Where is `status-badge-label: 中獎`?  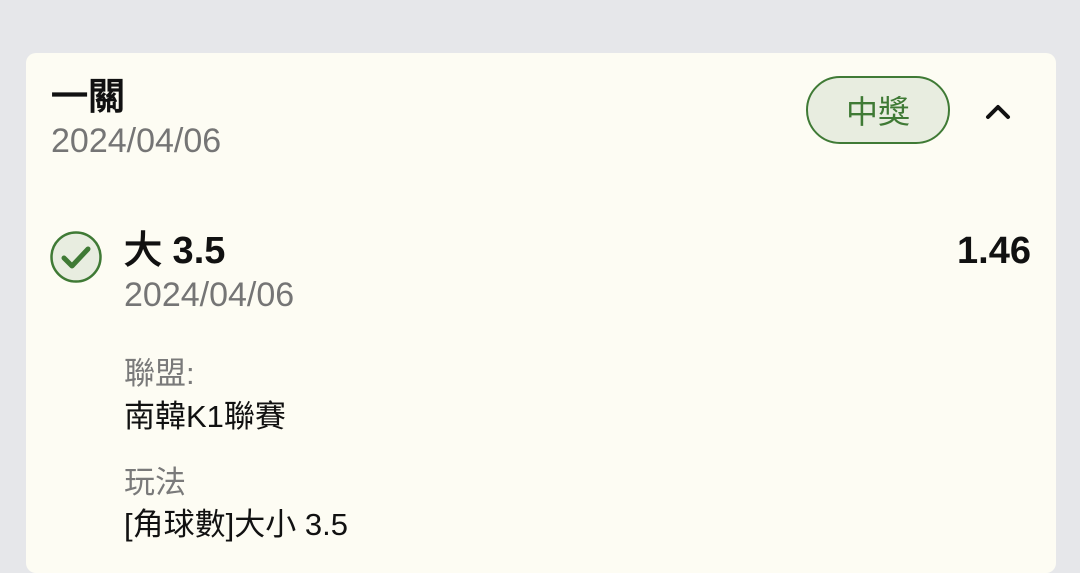
status-badge-label: 中獎 is located at coordinates (877, 112).